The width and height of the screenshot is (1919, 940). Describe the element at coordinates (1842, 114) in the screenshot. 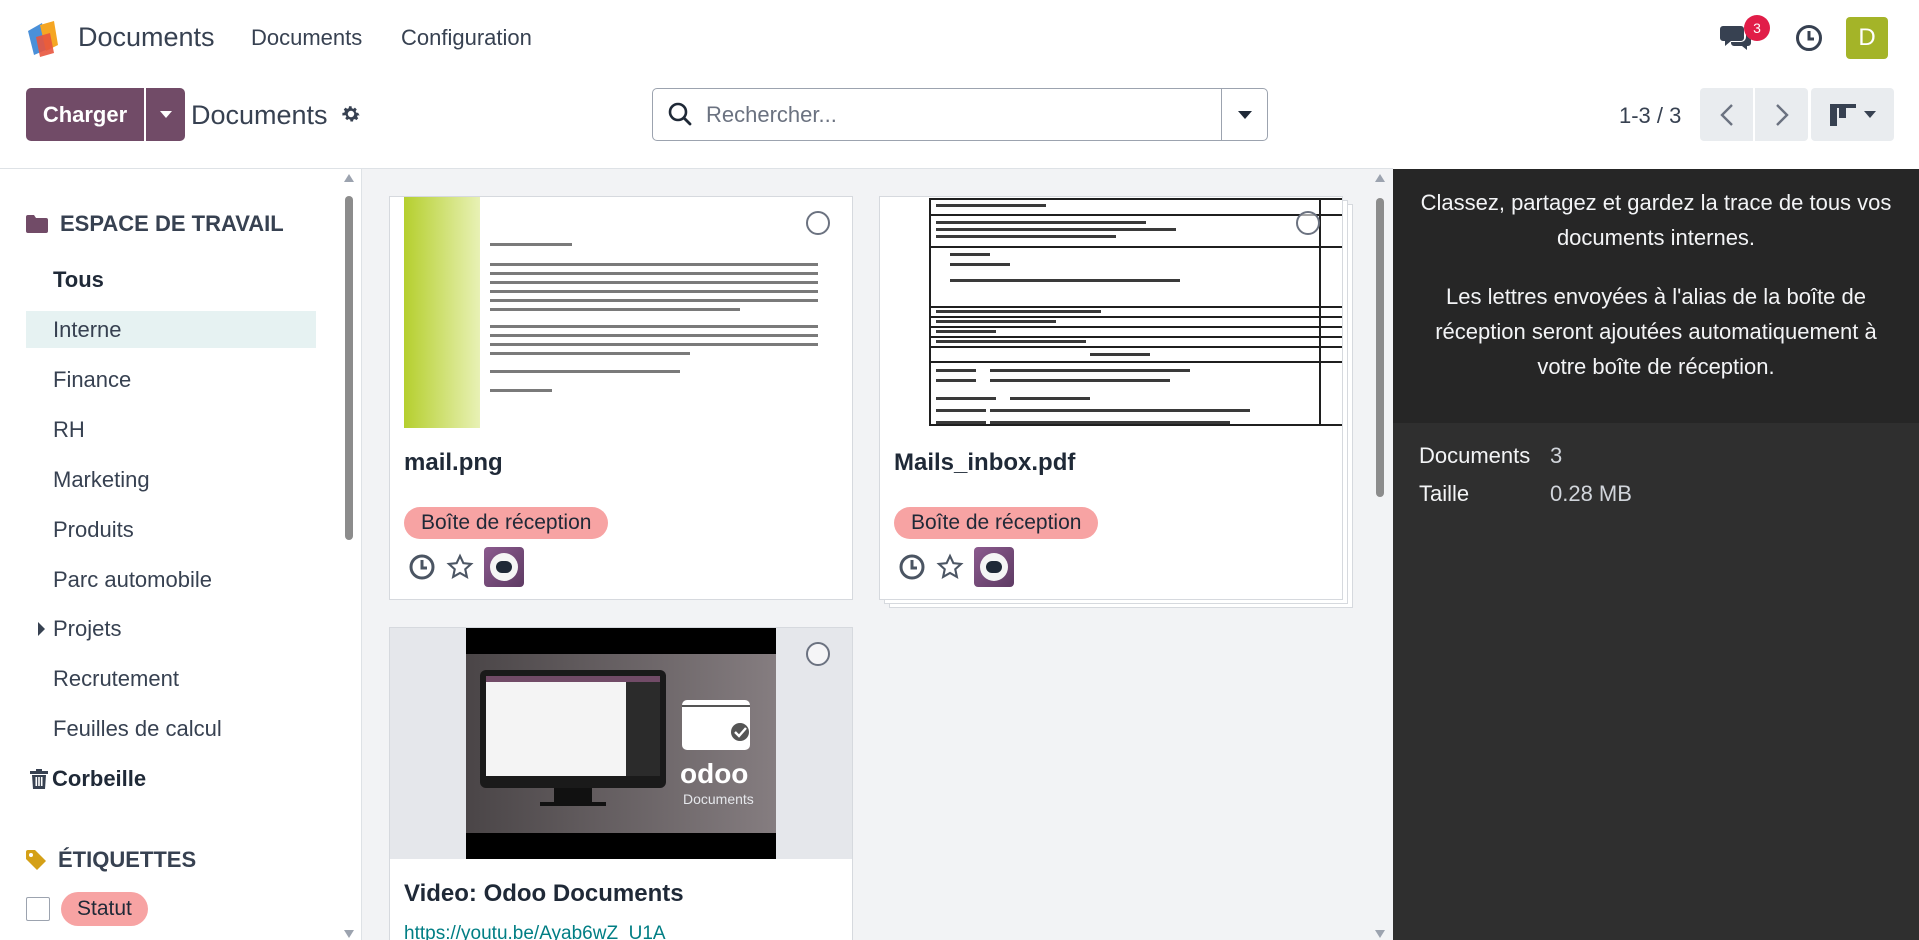

I see `kanban-view-icon` at that location.